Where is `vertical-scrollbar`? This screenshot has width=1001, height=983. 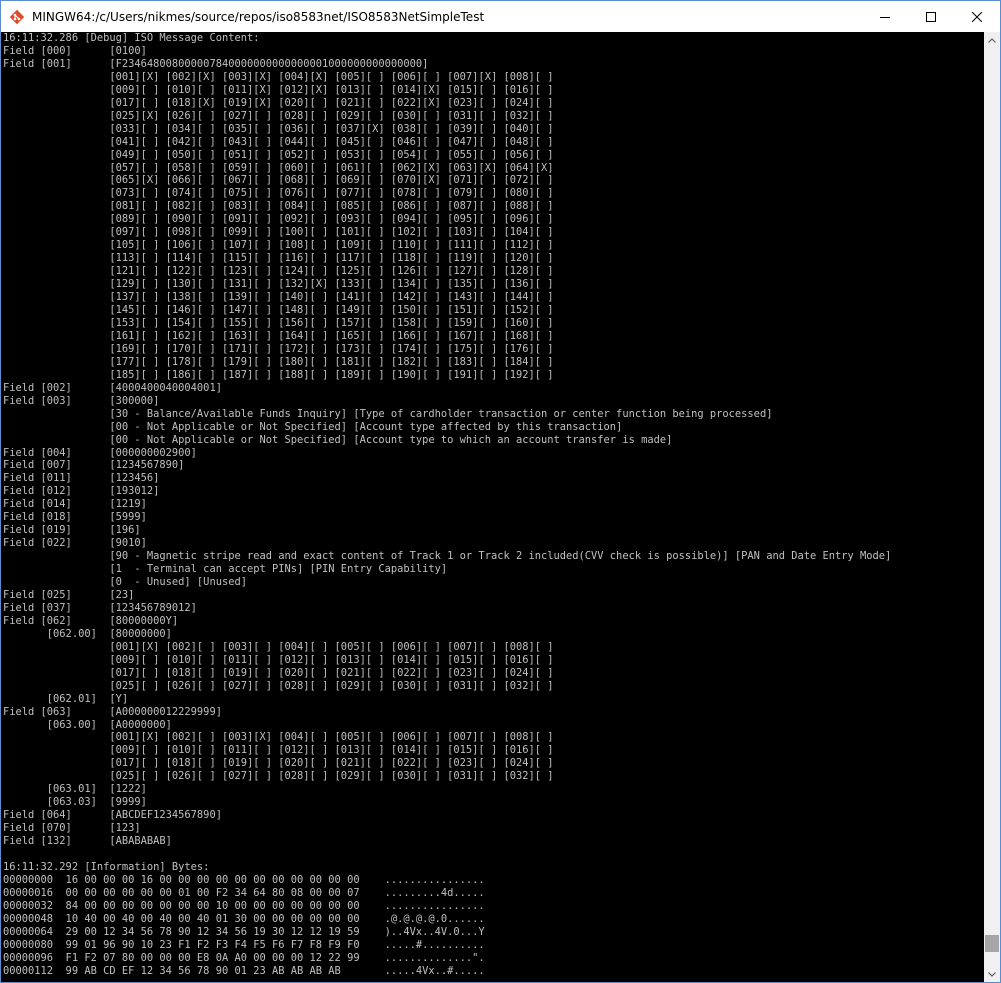
vertical-scrollbar is located at coordinates (992, 507).